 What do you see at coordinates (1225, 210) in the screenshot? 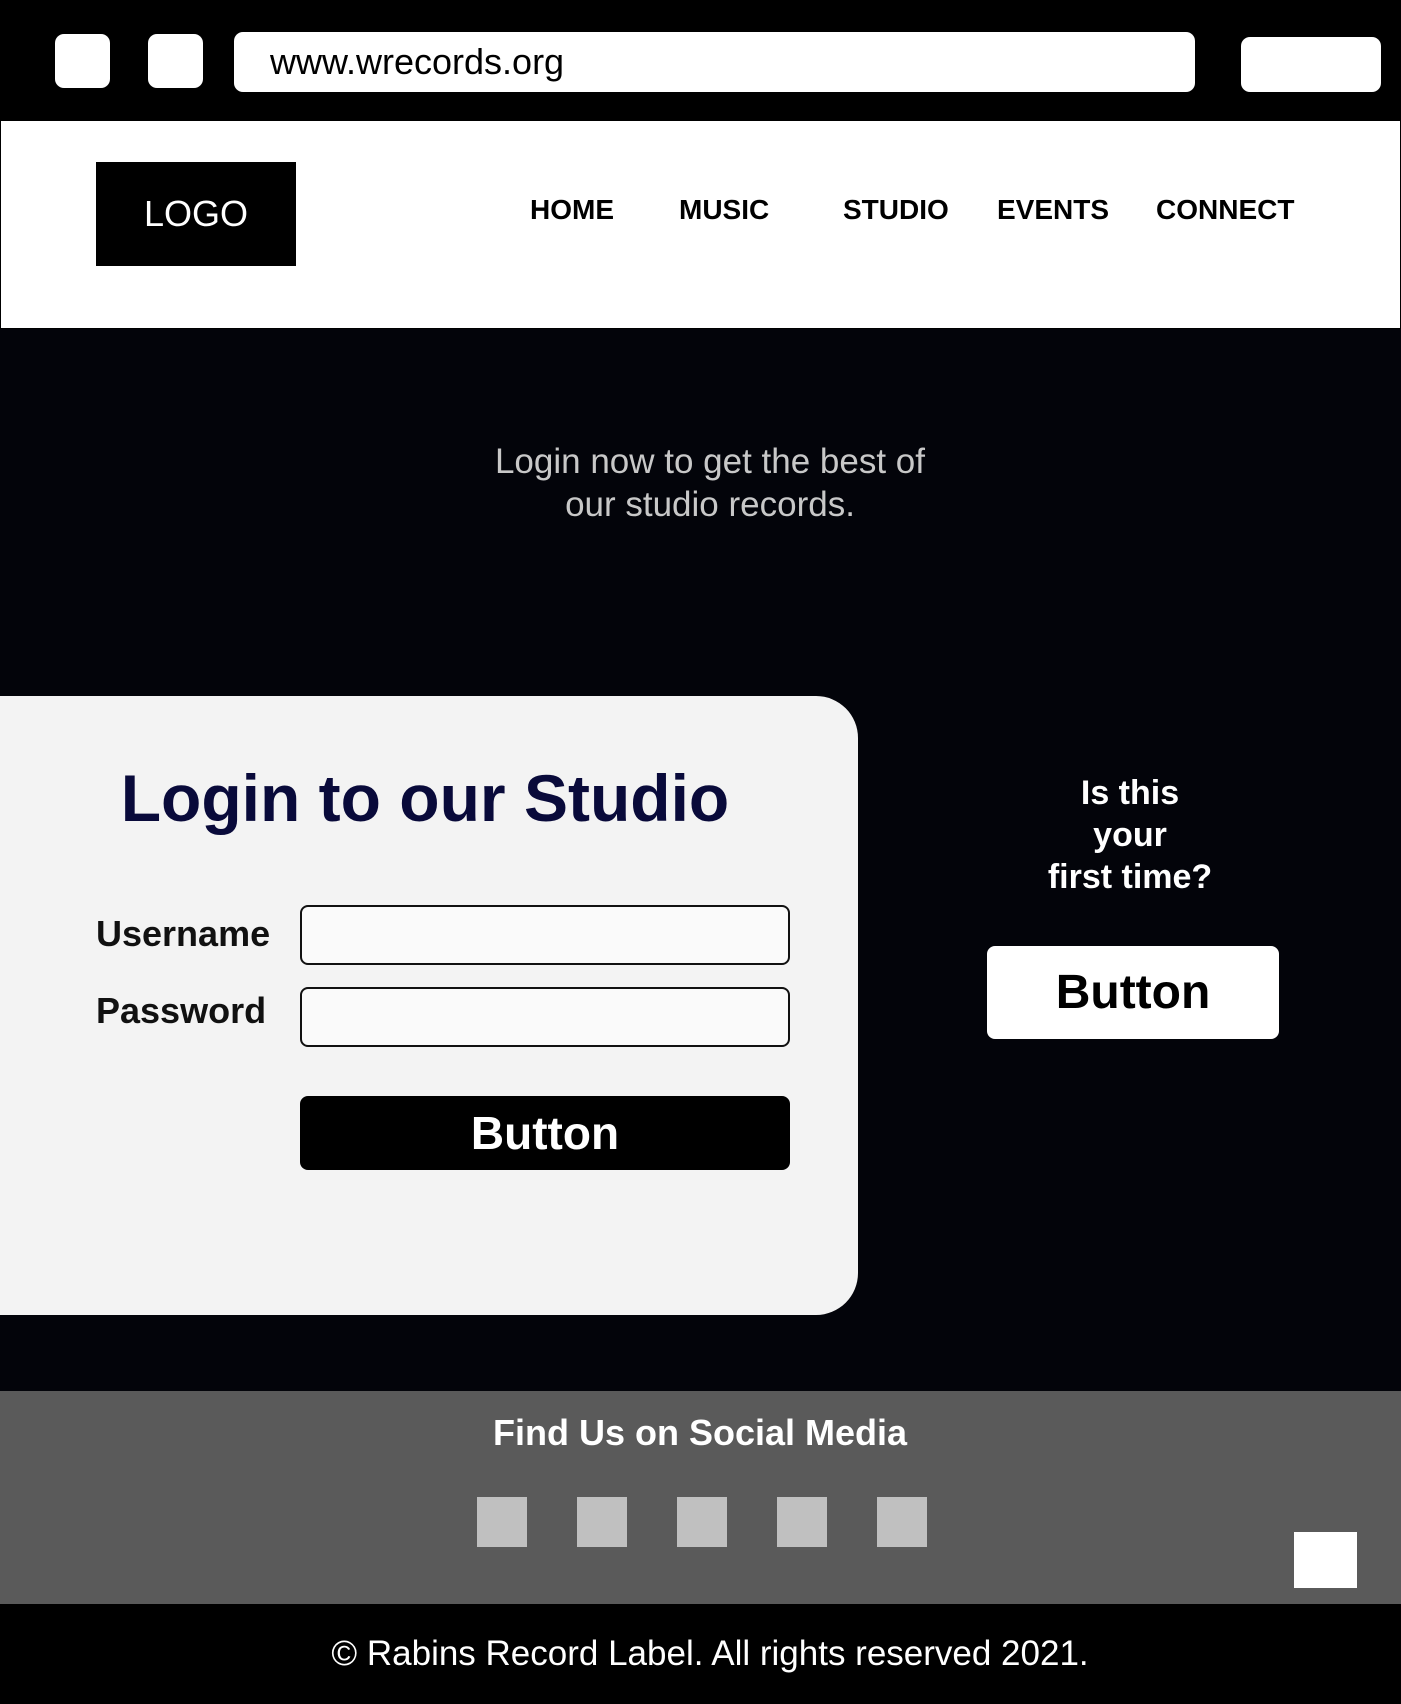
I see `nav-connect: CONNECT` at bounding box center [1225, 210].